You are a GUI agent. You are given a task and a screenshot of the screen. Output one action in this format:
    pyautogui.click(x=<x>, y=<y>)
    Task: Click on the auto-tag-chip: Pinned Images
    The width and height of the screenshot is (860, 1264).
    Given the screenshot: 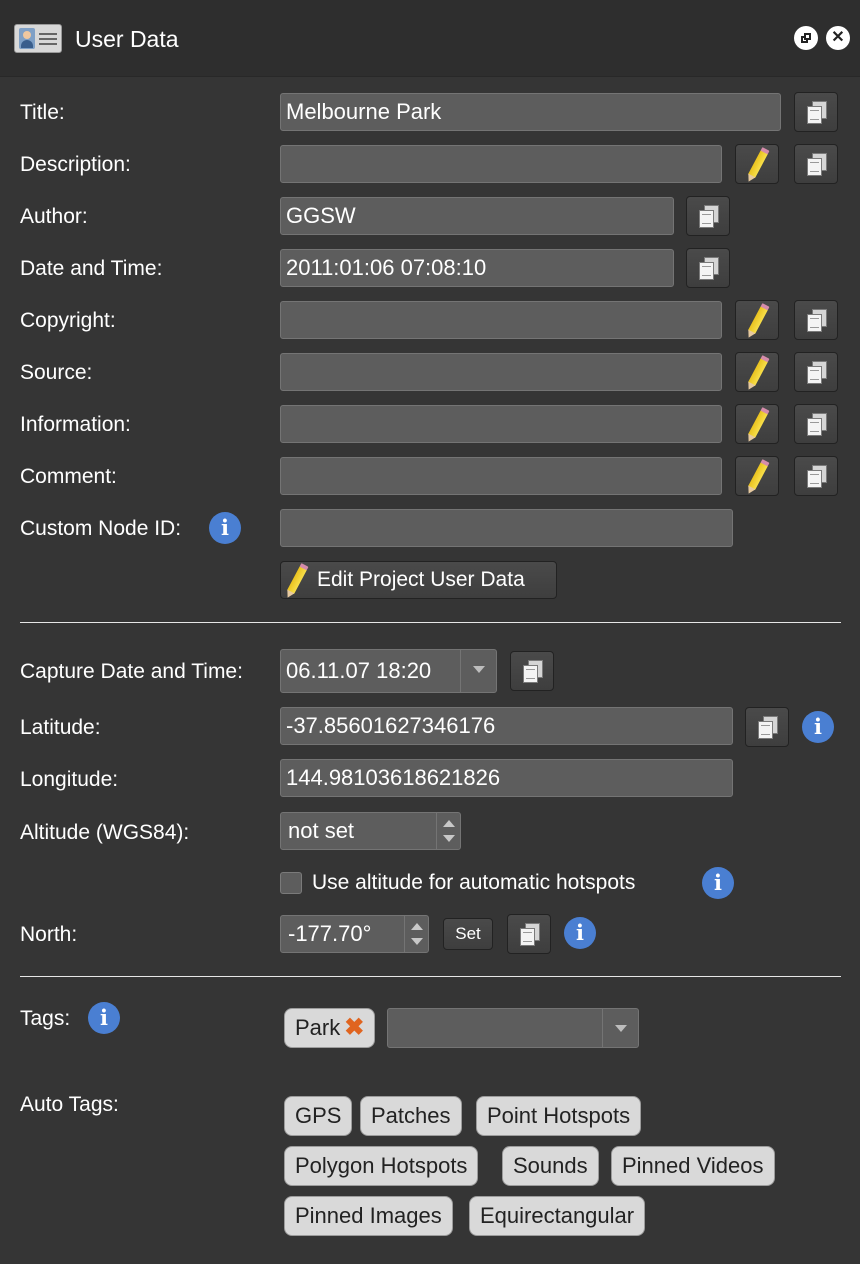 What is the action you would take?
    pyautogui.click(x=368, y=1216)
    